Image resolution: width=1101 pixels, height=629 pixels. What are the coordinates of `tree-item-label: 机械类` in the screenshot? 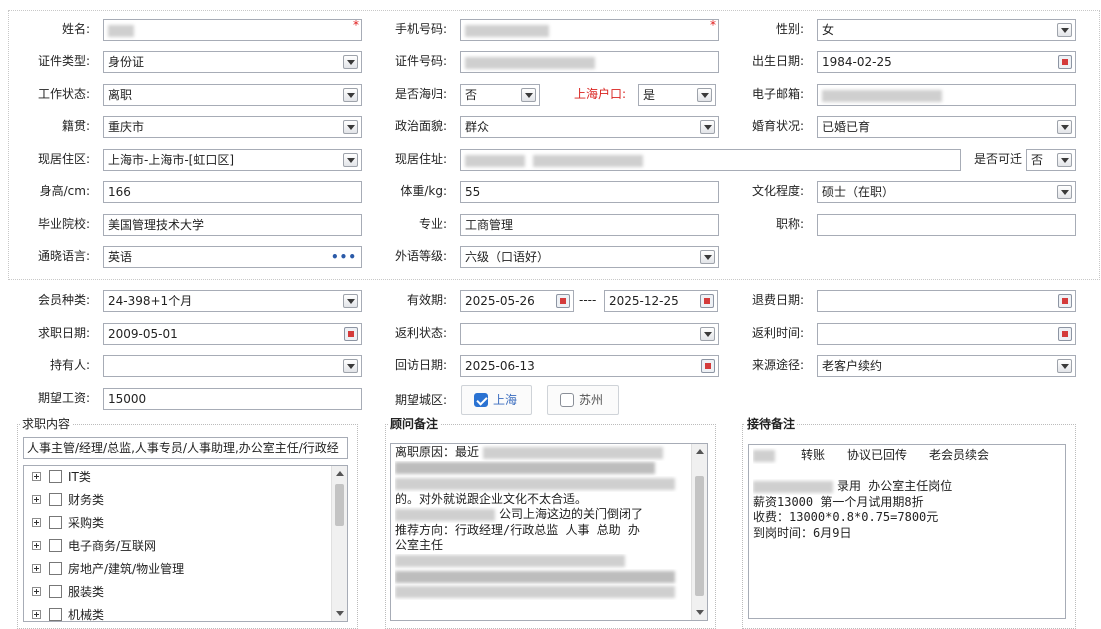 It's located at (86, 615).